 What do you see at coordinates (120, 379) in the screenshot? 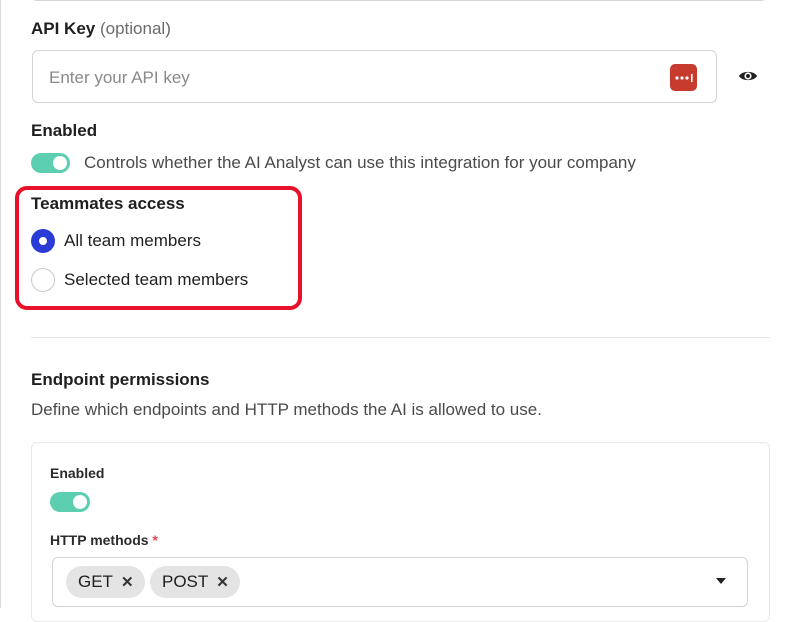
I see `endpoint-permissions-title: Endpoint permissions` at bounding box center [120, 379].